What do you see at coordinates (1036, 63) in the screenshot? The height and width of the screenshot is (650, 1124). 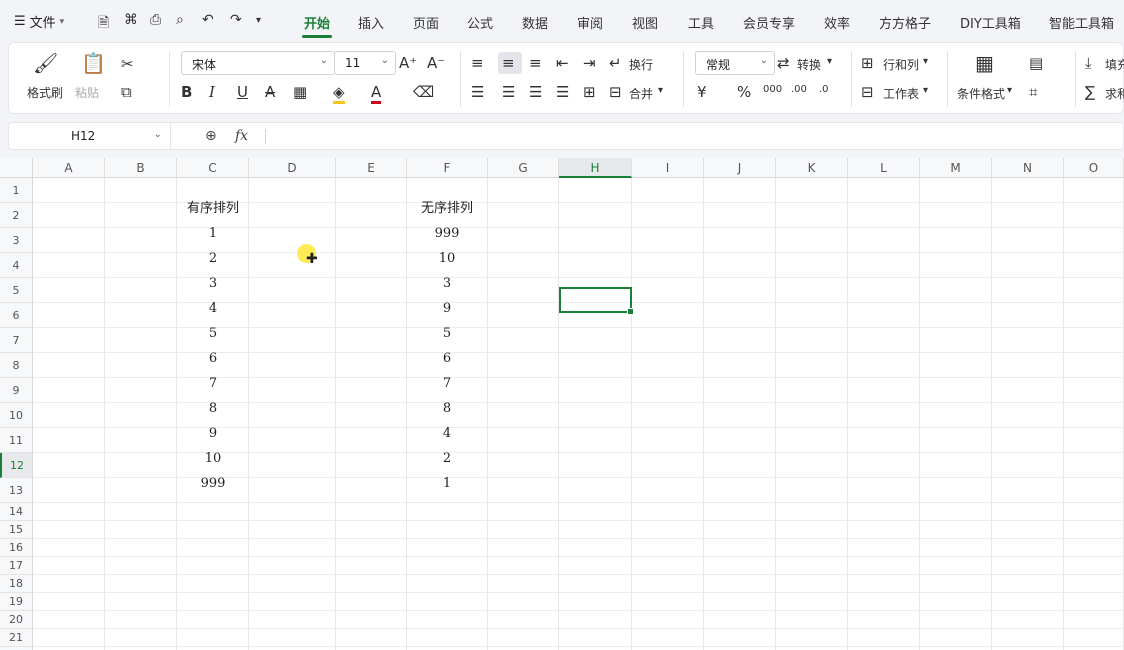 I see `cell-style-icon: ▤` at bounding box center [1036, 63].